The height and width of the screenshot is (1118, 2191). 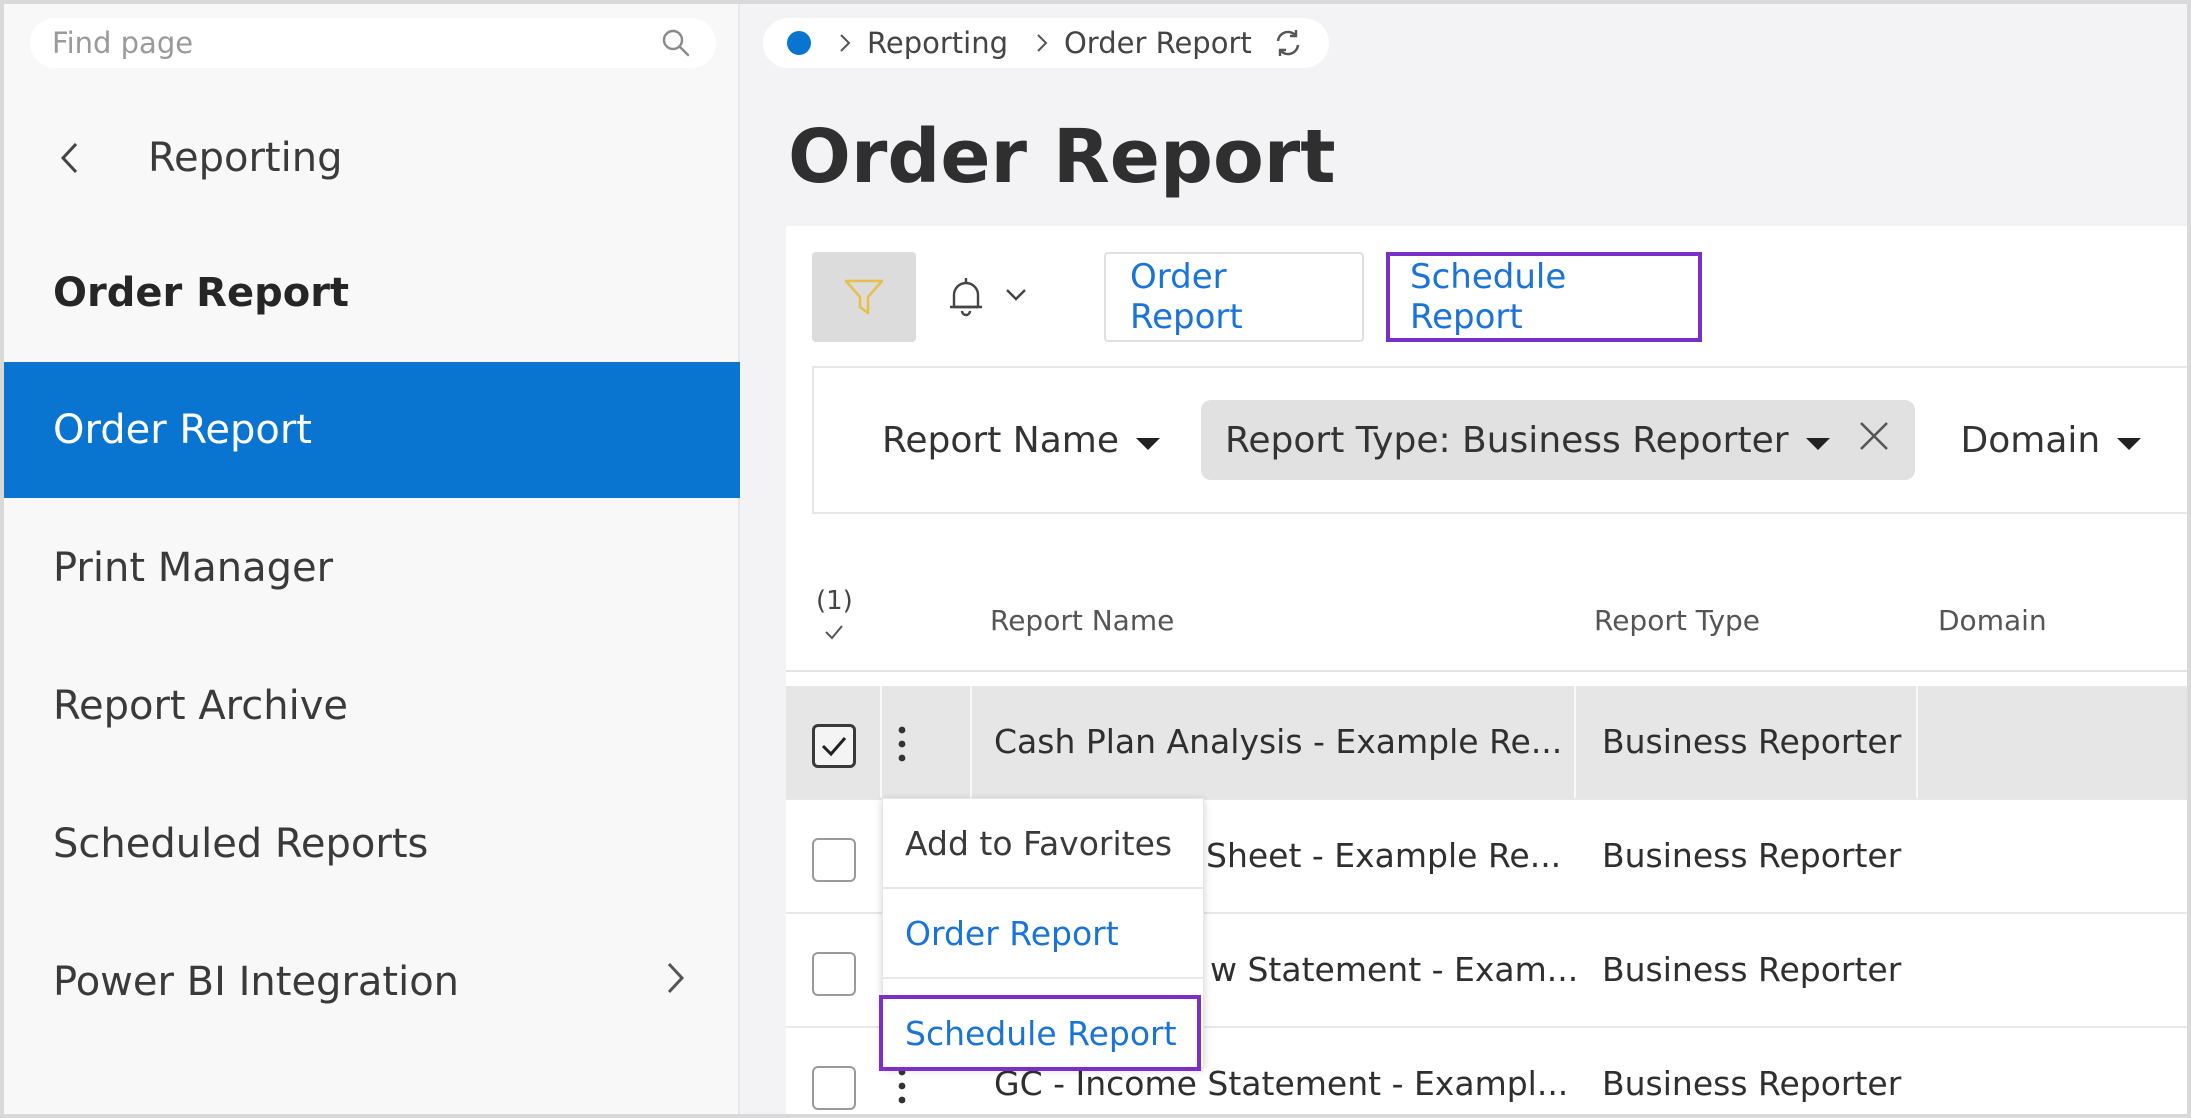 I want to click on filter-chip-label: Report Type: Business Reporter, so click(x=1507, y=440).